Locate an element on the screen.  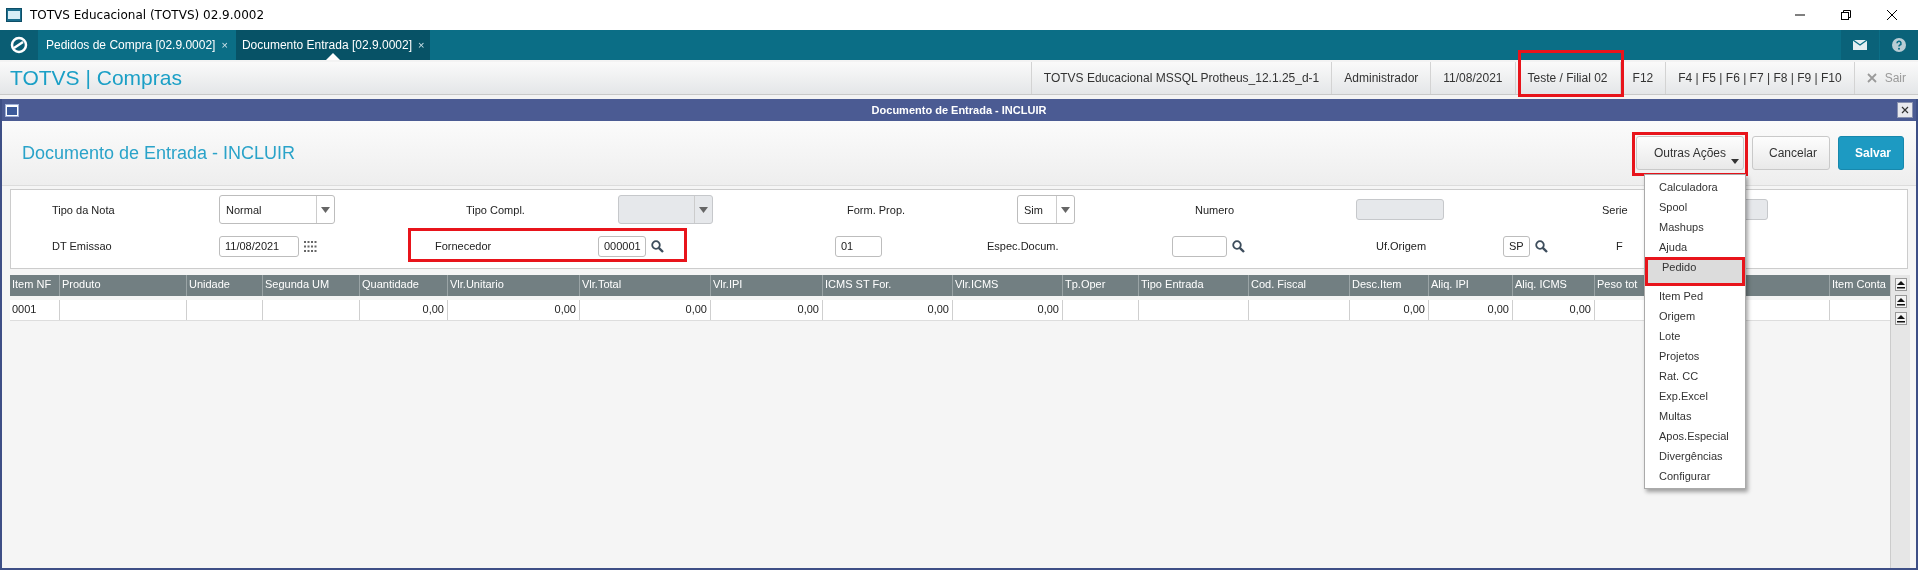
action-button: Cancelar is located at coordinates (1791, 153).